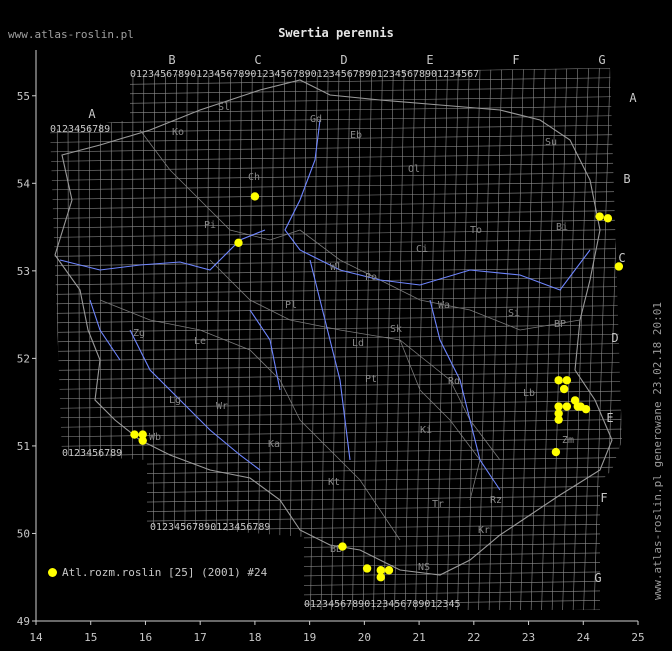 The image size is (672, 651). I want to click on region-label-po: Po, so click(371, 277).